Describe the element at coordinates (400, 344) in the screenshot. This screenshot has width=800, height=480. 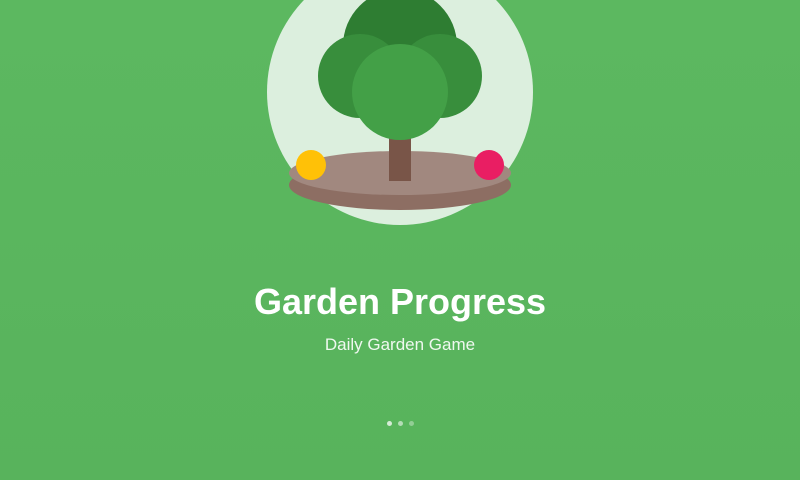
I see `app-subtitle: Daily Garden Game` at that location.